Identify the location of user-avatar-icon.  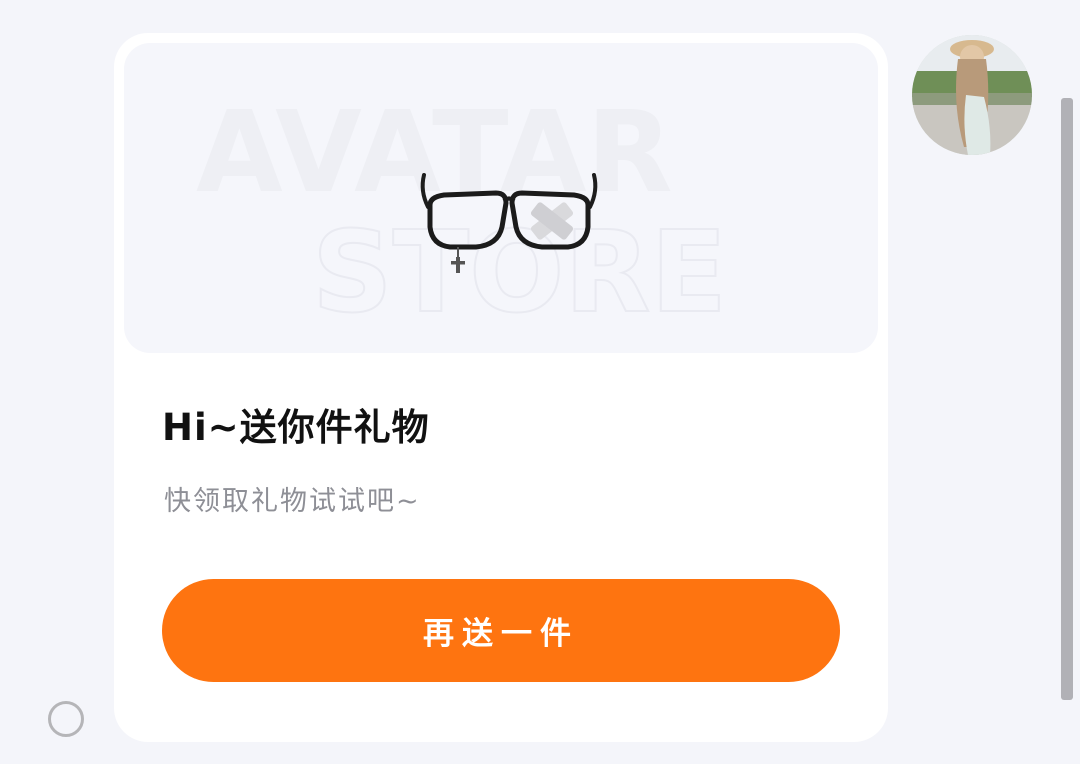
(972, 95).